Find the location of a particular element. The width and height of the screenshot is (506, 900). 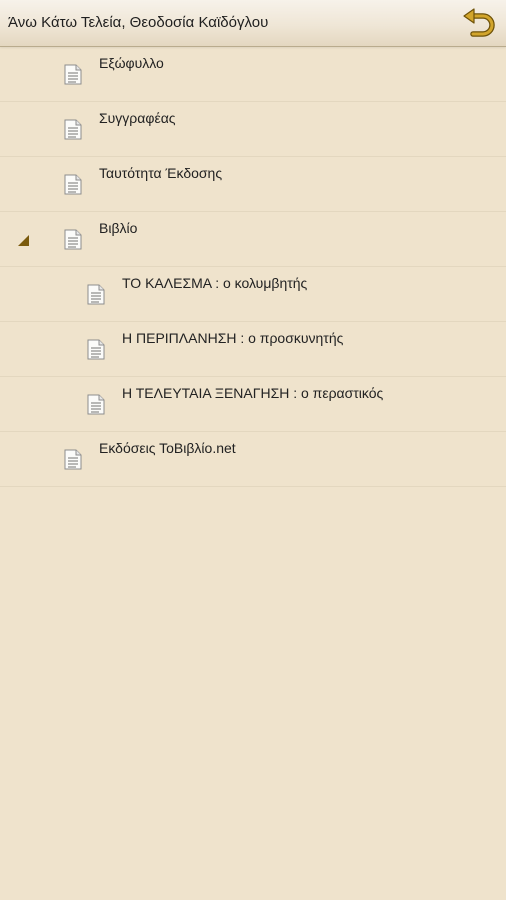

toc-item-chapter-1: ΤΟ ΚΑΛΕΣΜΑ : ο κολυμβητής is located at coordinates (253, 294).